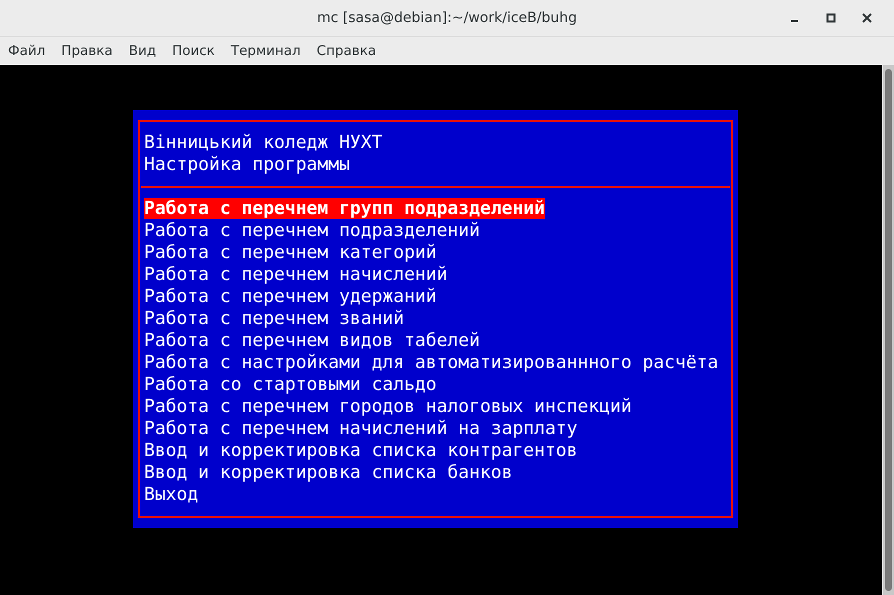 The width and height of the screenshot is (894, 595). I want to click on dialog-header-text: Настройка программы, so click(247, 164).